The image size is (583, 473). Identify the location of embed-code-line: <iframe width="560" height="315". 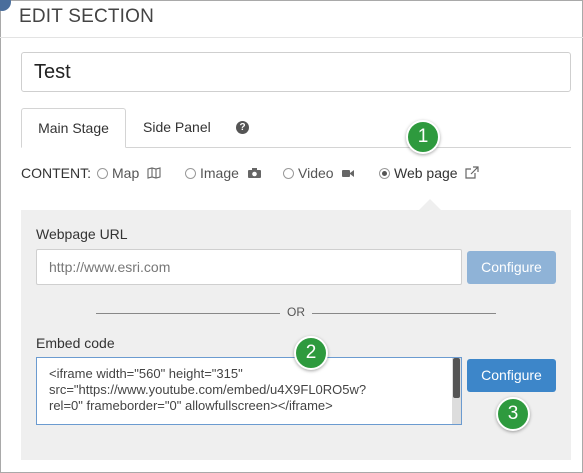
(146, 373).